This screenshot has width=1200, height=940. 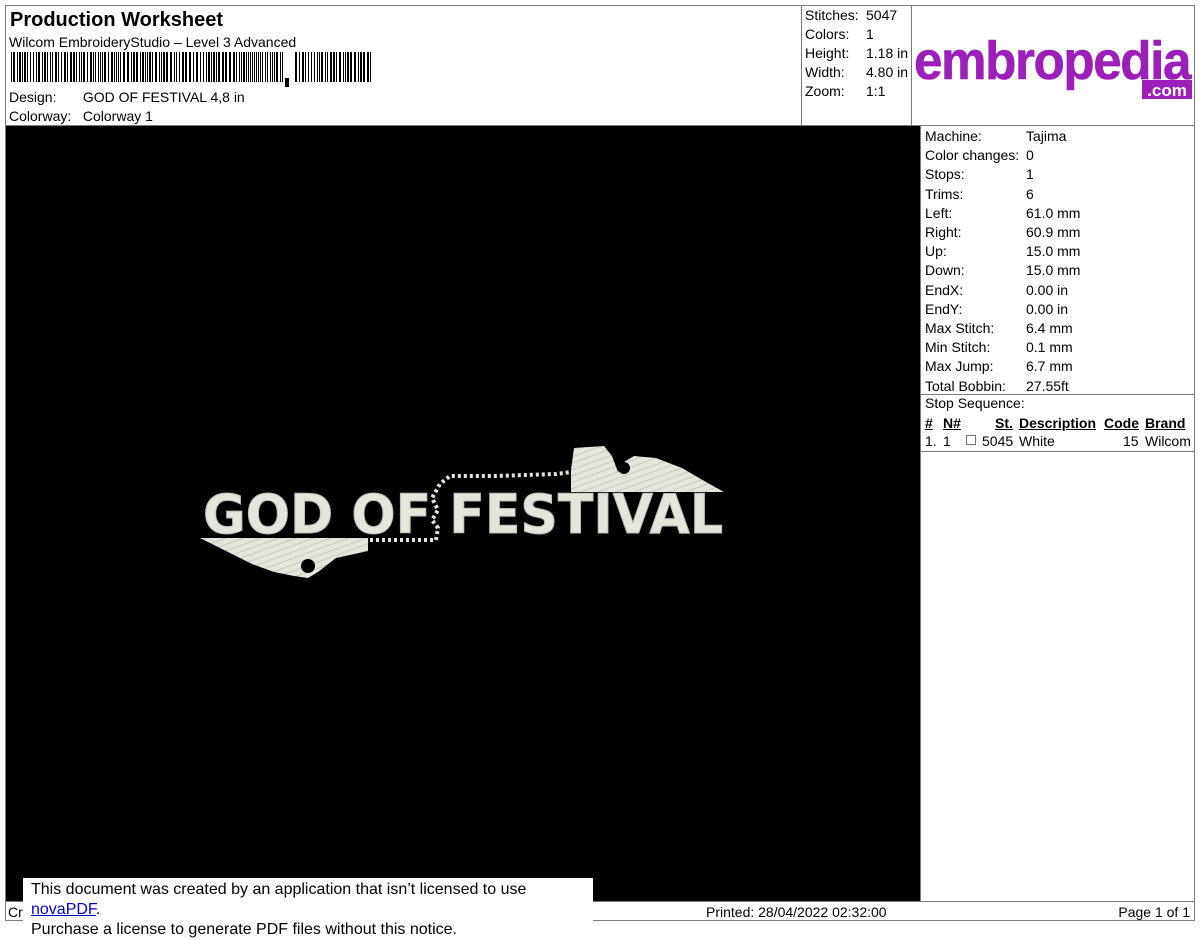 I want to click on col-num: #, so click(x=929, y=423).